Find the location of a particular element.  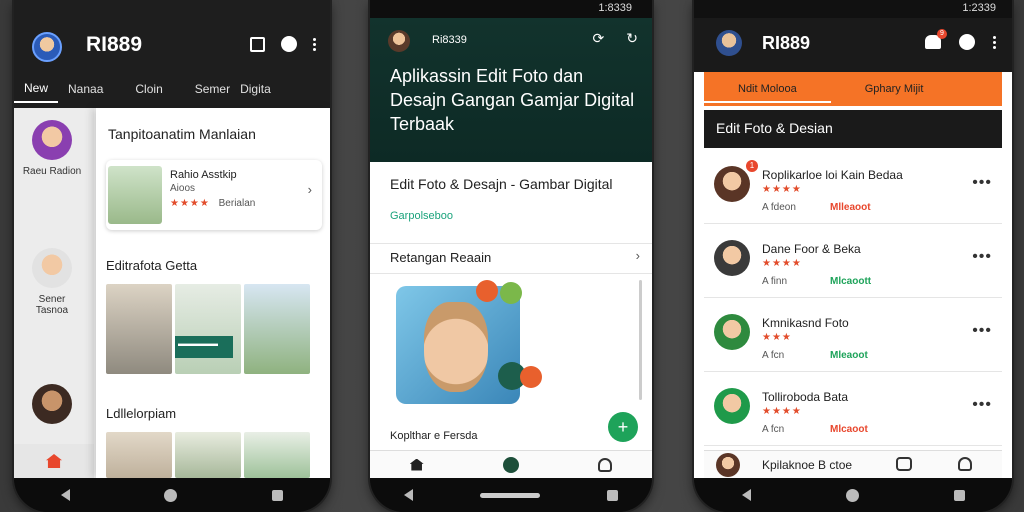

tab-semer: Semer is located at coordinates (206, 89).